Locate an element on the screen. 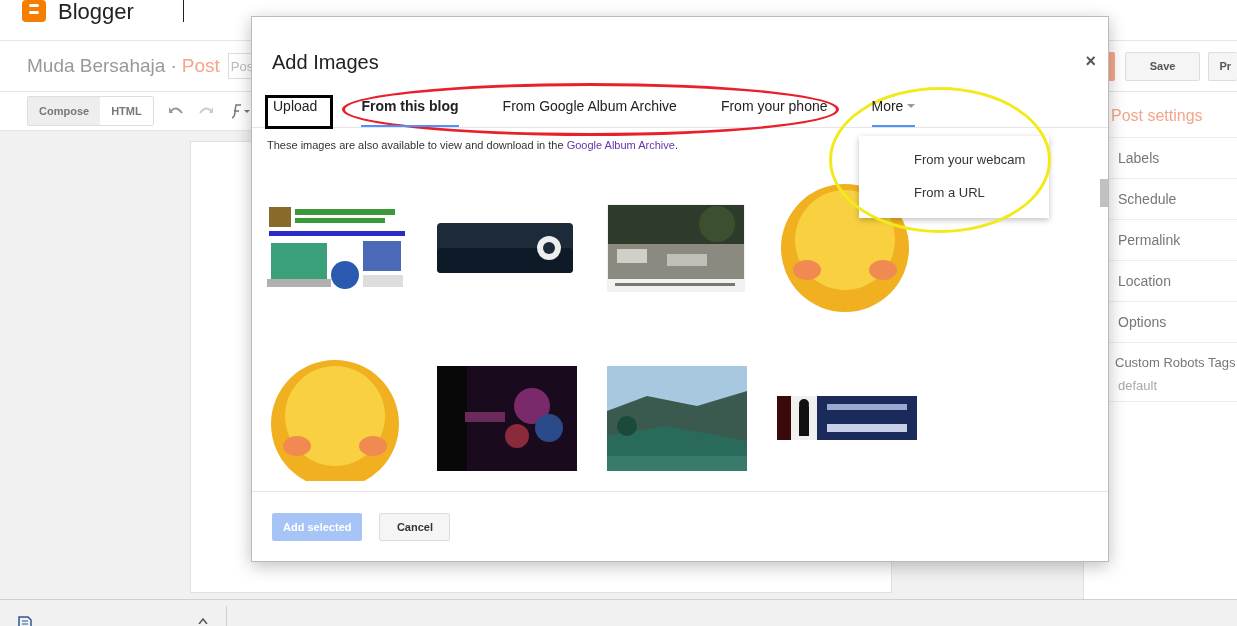  tab: From this blog is located at coordinates (410, 108).